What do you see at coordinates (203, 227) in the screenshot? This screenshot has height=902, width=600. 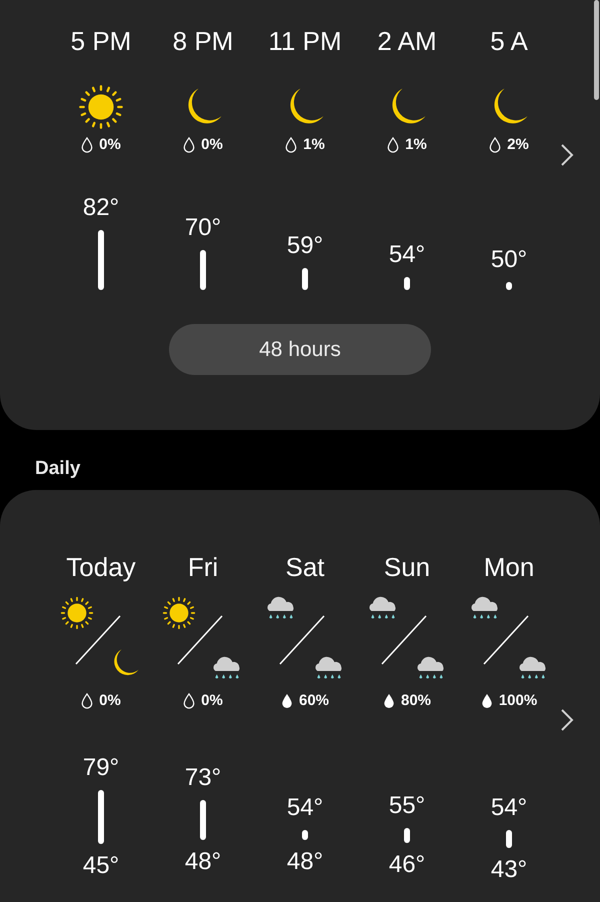 I see `temperature: 70°` at bounding box center [203, 227].